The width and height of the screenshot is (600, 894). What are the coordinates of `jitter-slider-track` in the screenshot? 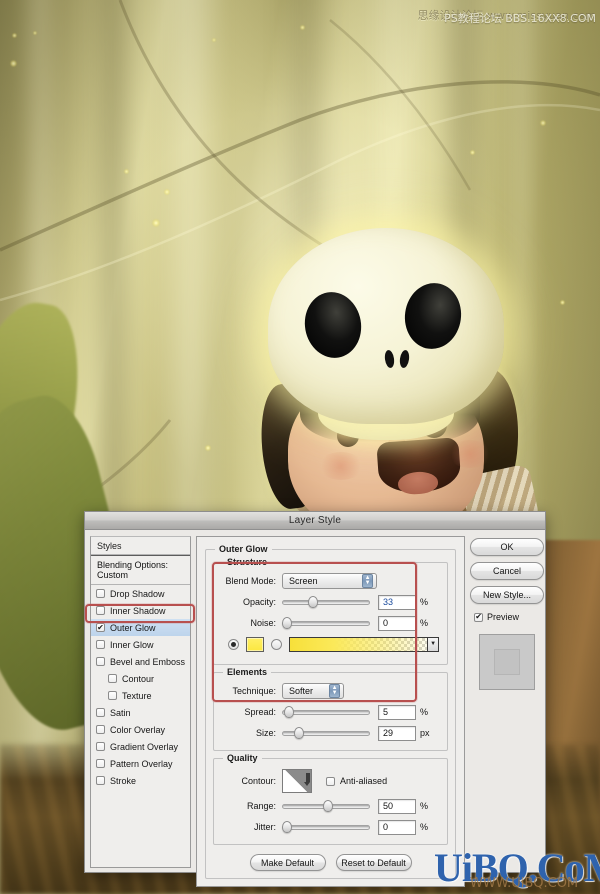 It's located at (326, 827).